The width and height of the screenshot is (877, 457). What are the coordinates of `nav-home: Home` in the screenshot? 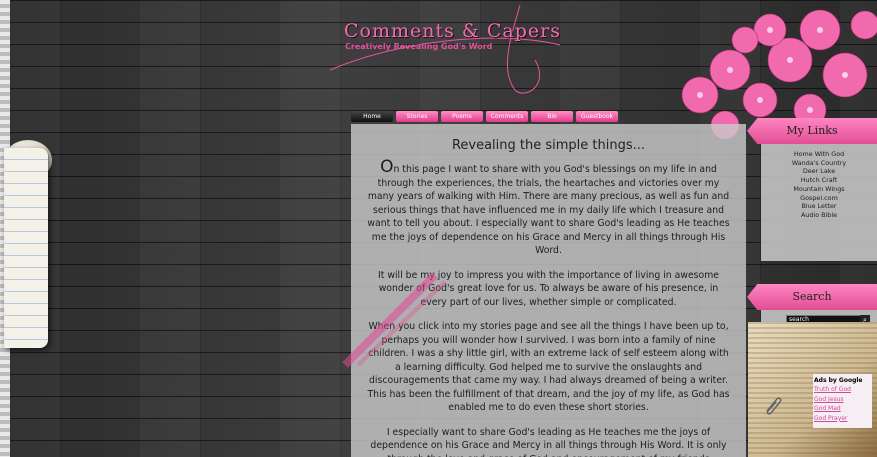 It's located at (372, 116).